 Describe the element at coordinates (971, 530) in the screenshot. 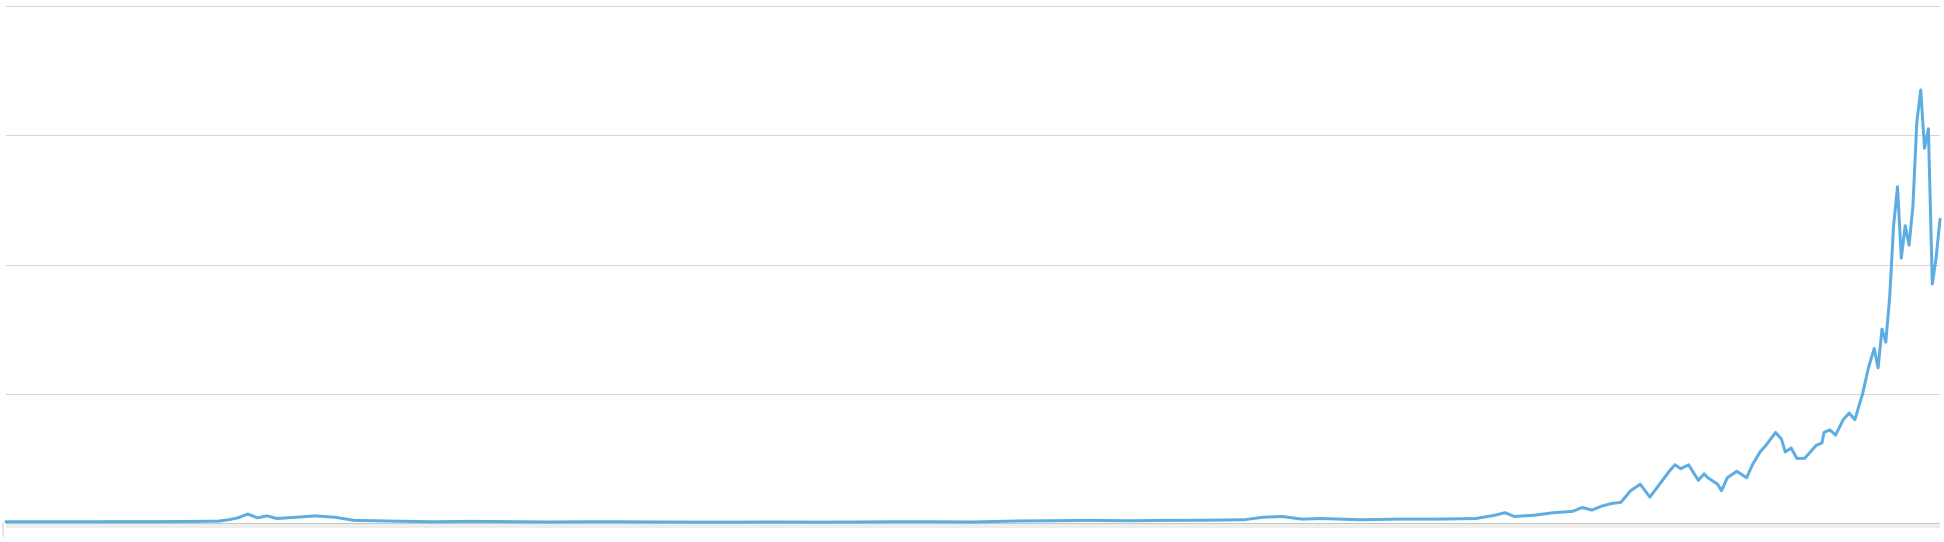

I see `x-axis-baseline` at that location.